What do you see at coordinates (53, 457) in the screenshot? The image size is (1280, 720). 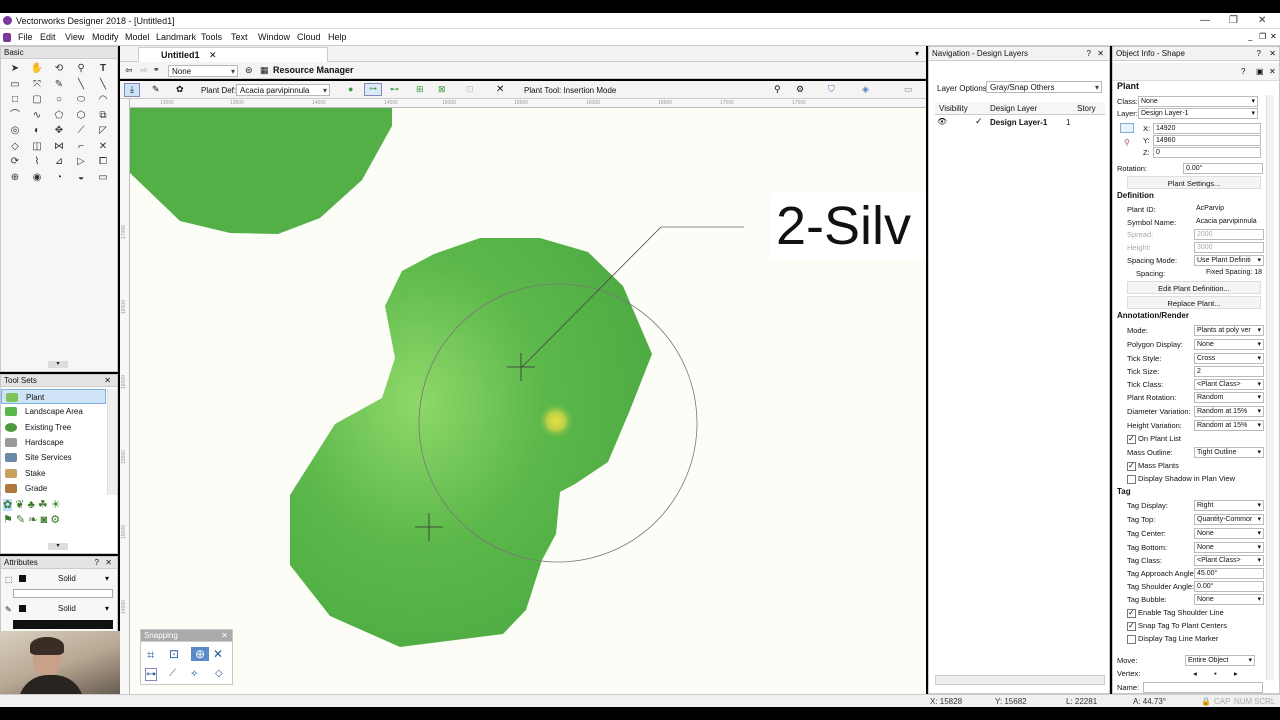 I see `toolset-site-services: Site Services` at bounding box center [53, 457].